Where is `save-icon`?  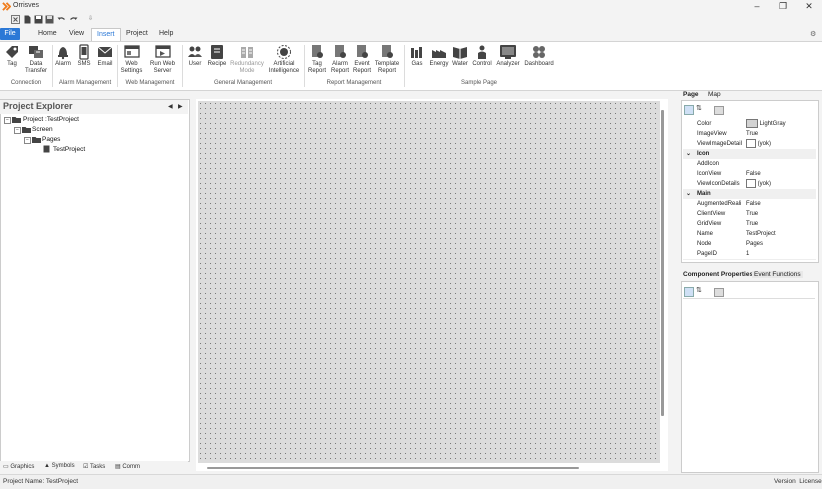 save-icon is located at coordinates (38, 19).